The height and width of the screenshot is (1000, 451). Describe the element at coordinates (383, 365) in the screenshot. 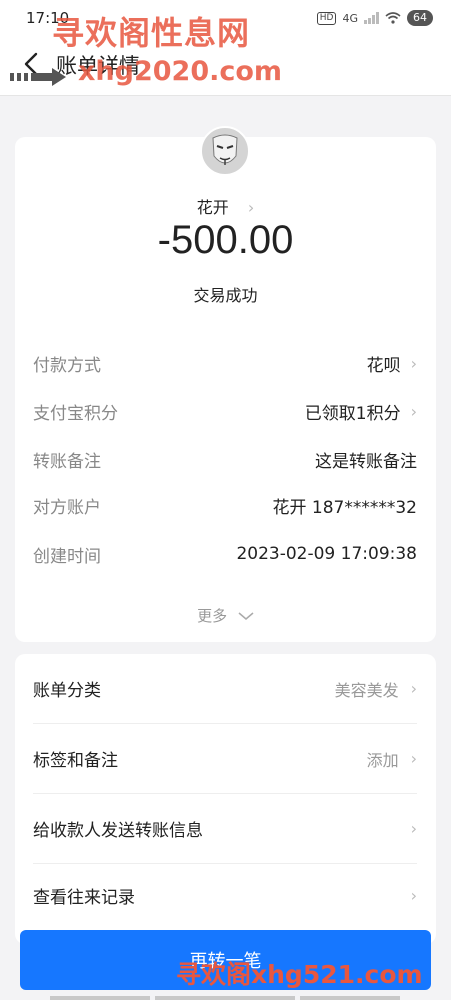

I see `detail-value: 花呗` at that location.